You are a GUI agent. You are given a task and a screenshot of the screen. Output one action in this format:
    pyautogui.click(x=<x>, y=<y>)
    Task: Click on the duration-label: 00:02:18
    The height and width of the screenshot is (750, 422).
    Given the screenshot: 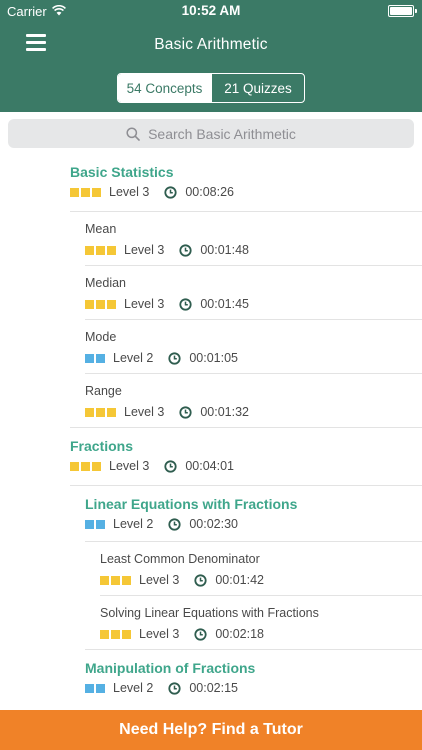 What is the action you would take?
    pyautogui.click(x=239, y=634)
    